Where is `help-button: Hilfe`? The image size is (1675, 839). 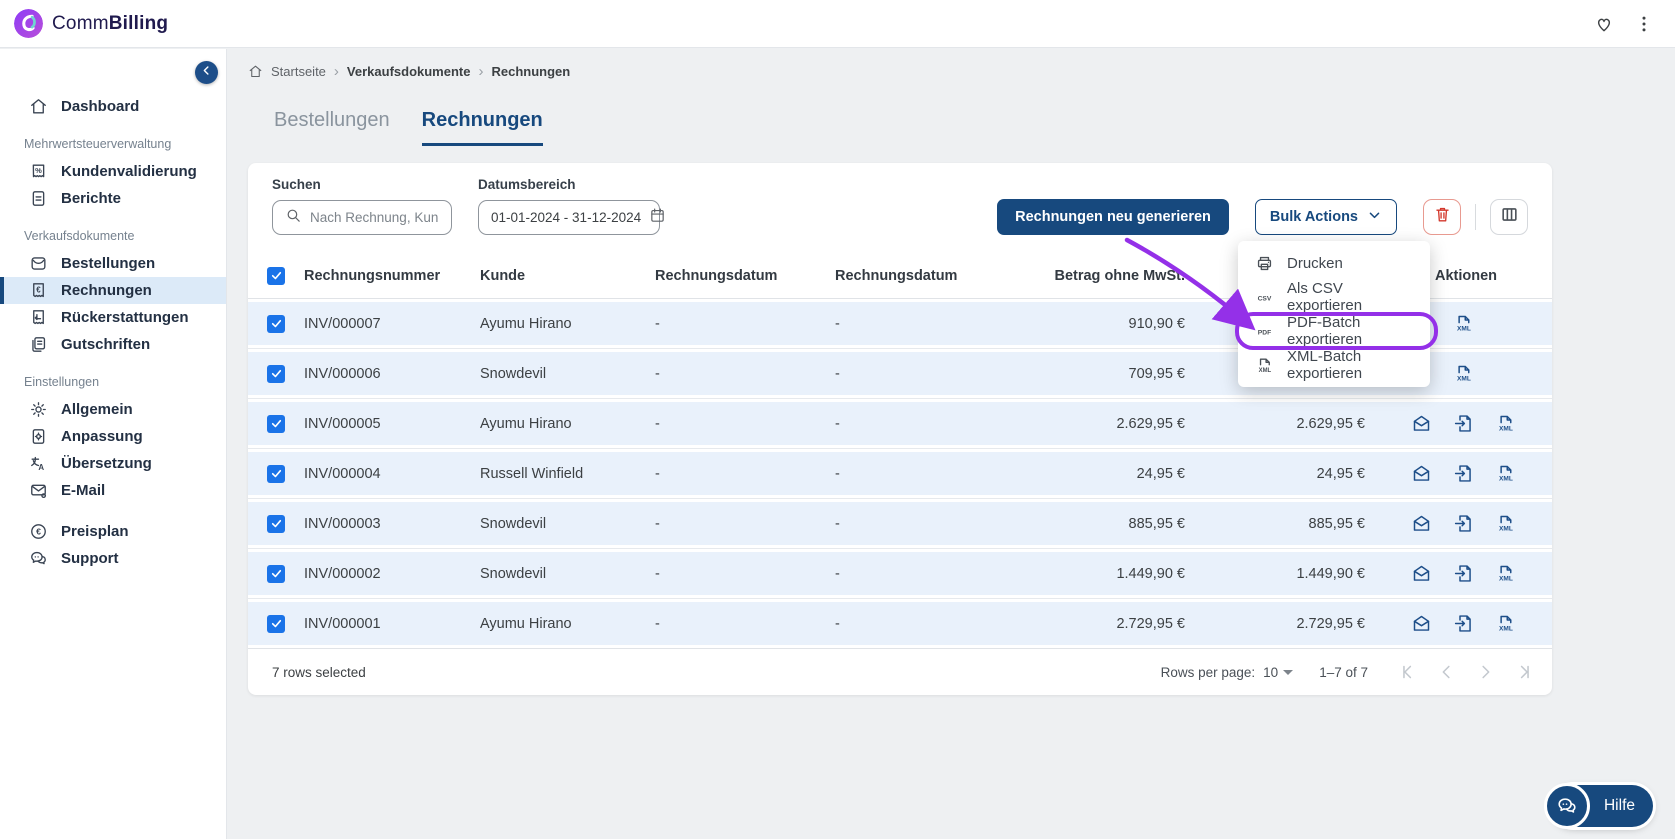 help-button: Hilfe is located at coordinates (1598, 806).